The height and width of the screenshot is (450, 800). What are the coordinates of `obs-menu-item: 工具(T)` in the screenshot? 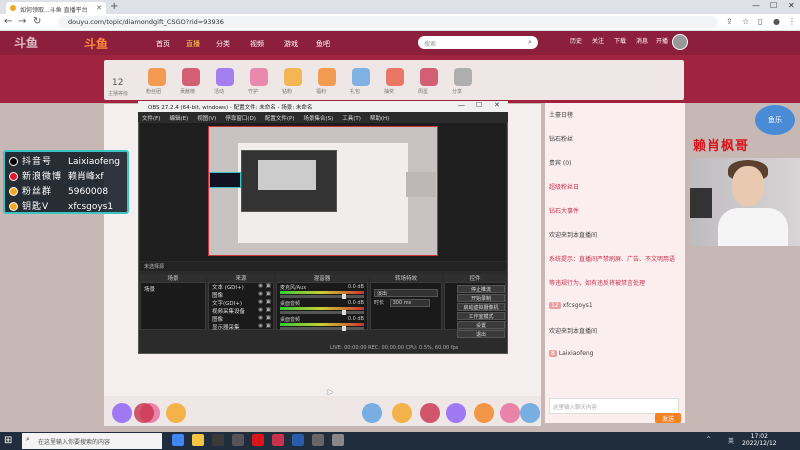 It's located at (351, 119).